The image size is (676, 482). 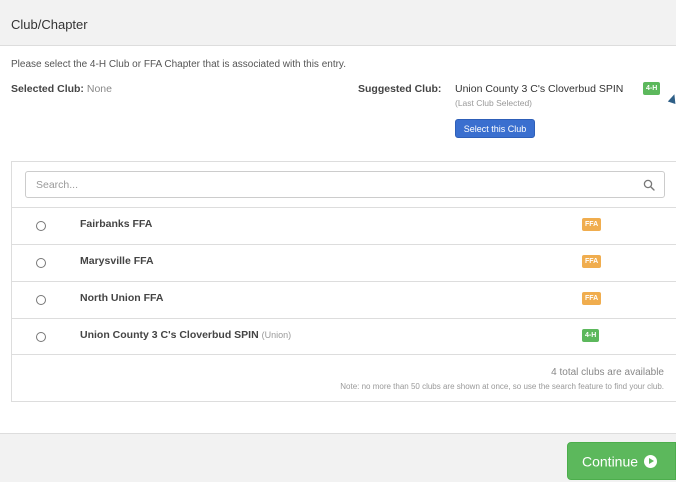 I want to click on club-type-badge: 4-H, so click(x=591, y=335).